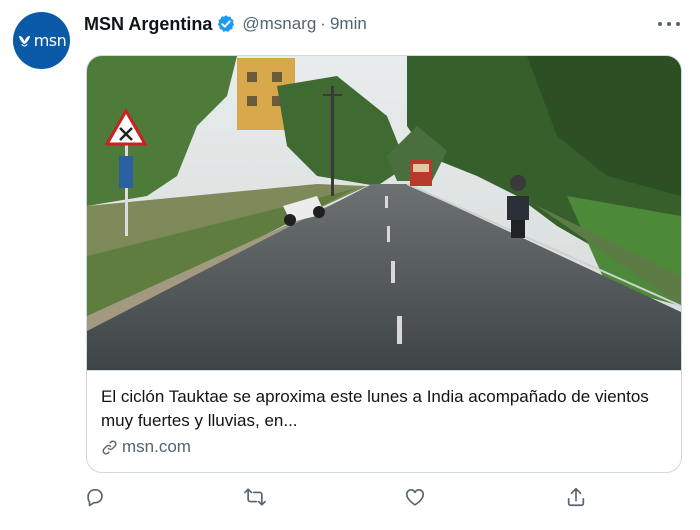 The width and height of the screenshot is (700, 530). What do you see at coordinates (384, 447) in the screenshot?
I see `card-domain: msn.com` at bounding box center [384, 447].